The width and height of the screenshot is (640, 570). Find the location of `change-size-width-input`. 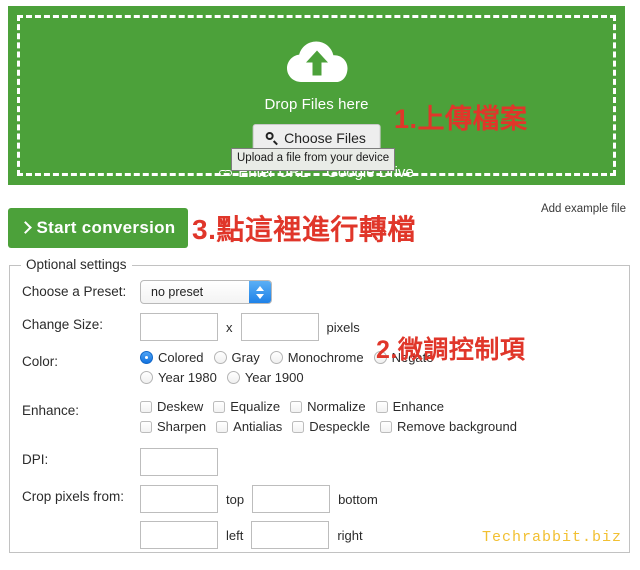

change-size-width-input is located at coordinates (179, 327).